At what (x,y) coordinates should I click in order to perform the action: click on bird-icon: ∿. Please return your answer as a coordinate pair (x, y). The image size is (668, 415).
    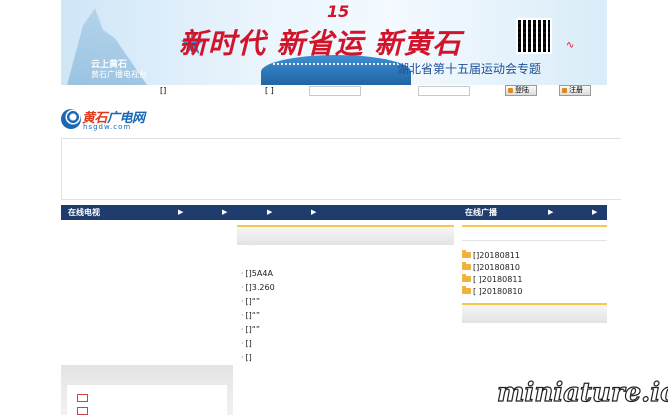
    Looking at the image, I should click on (570, 45).